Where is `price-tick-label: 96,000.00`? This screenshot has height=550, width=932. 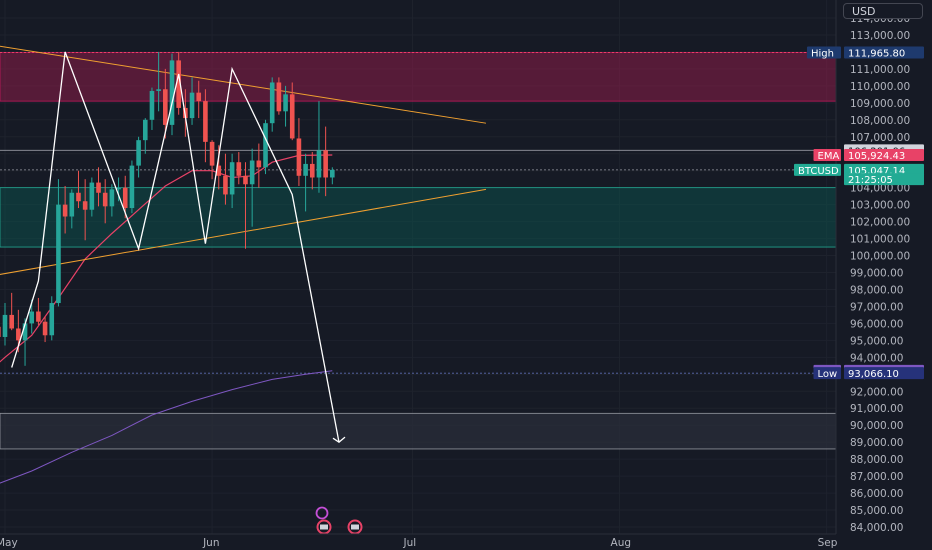
price-tick-label: 96,000.00 is located at coordinates (876, 324).